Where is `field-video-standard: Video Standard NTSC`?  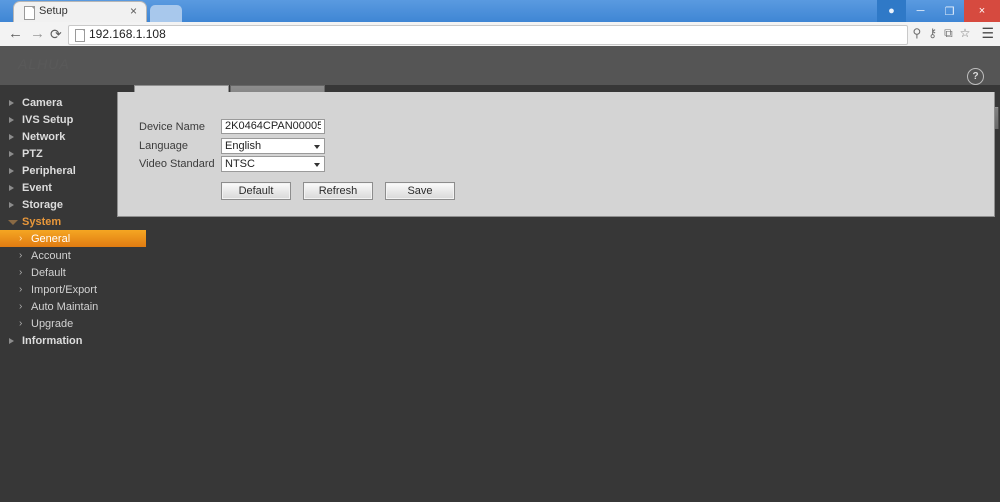
field-video-standard: Video Standard NTSC is located at coordinates (232, 164).